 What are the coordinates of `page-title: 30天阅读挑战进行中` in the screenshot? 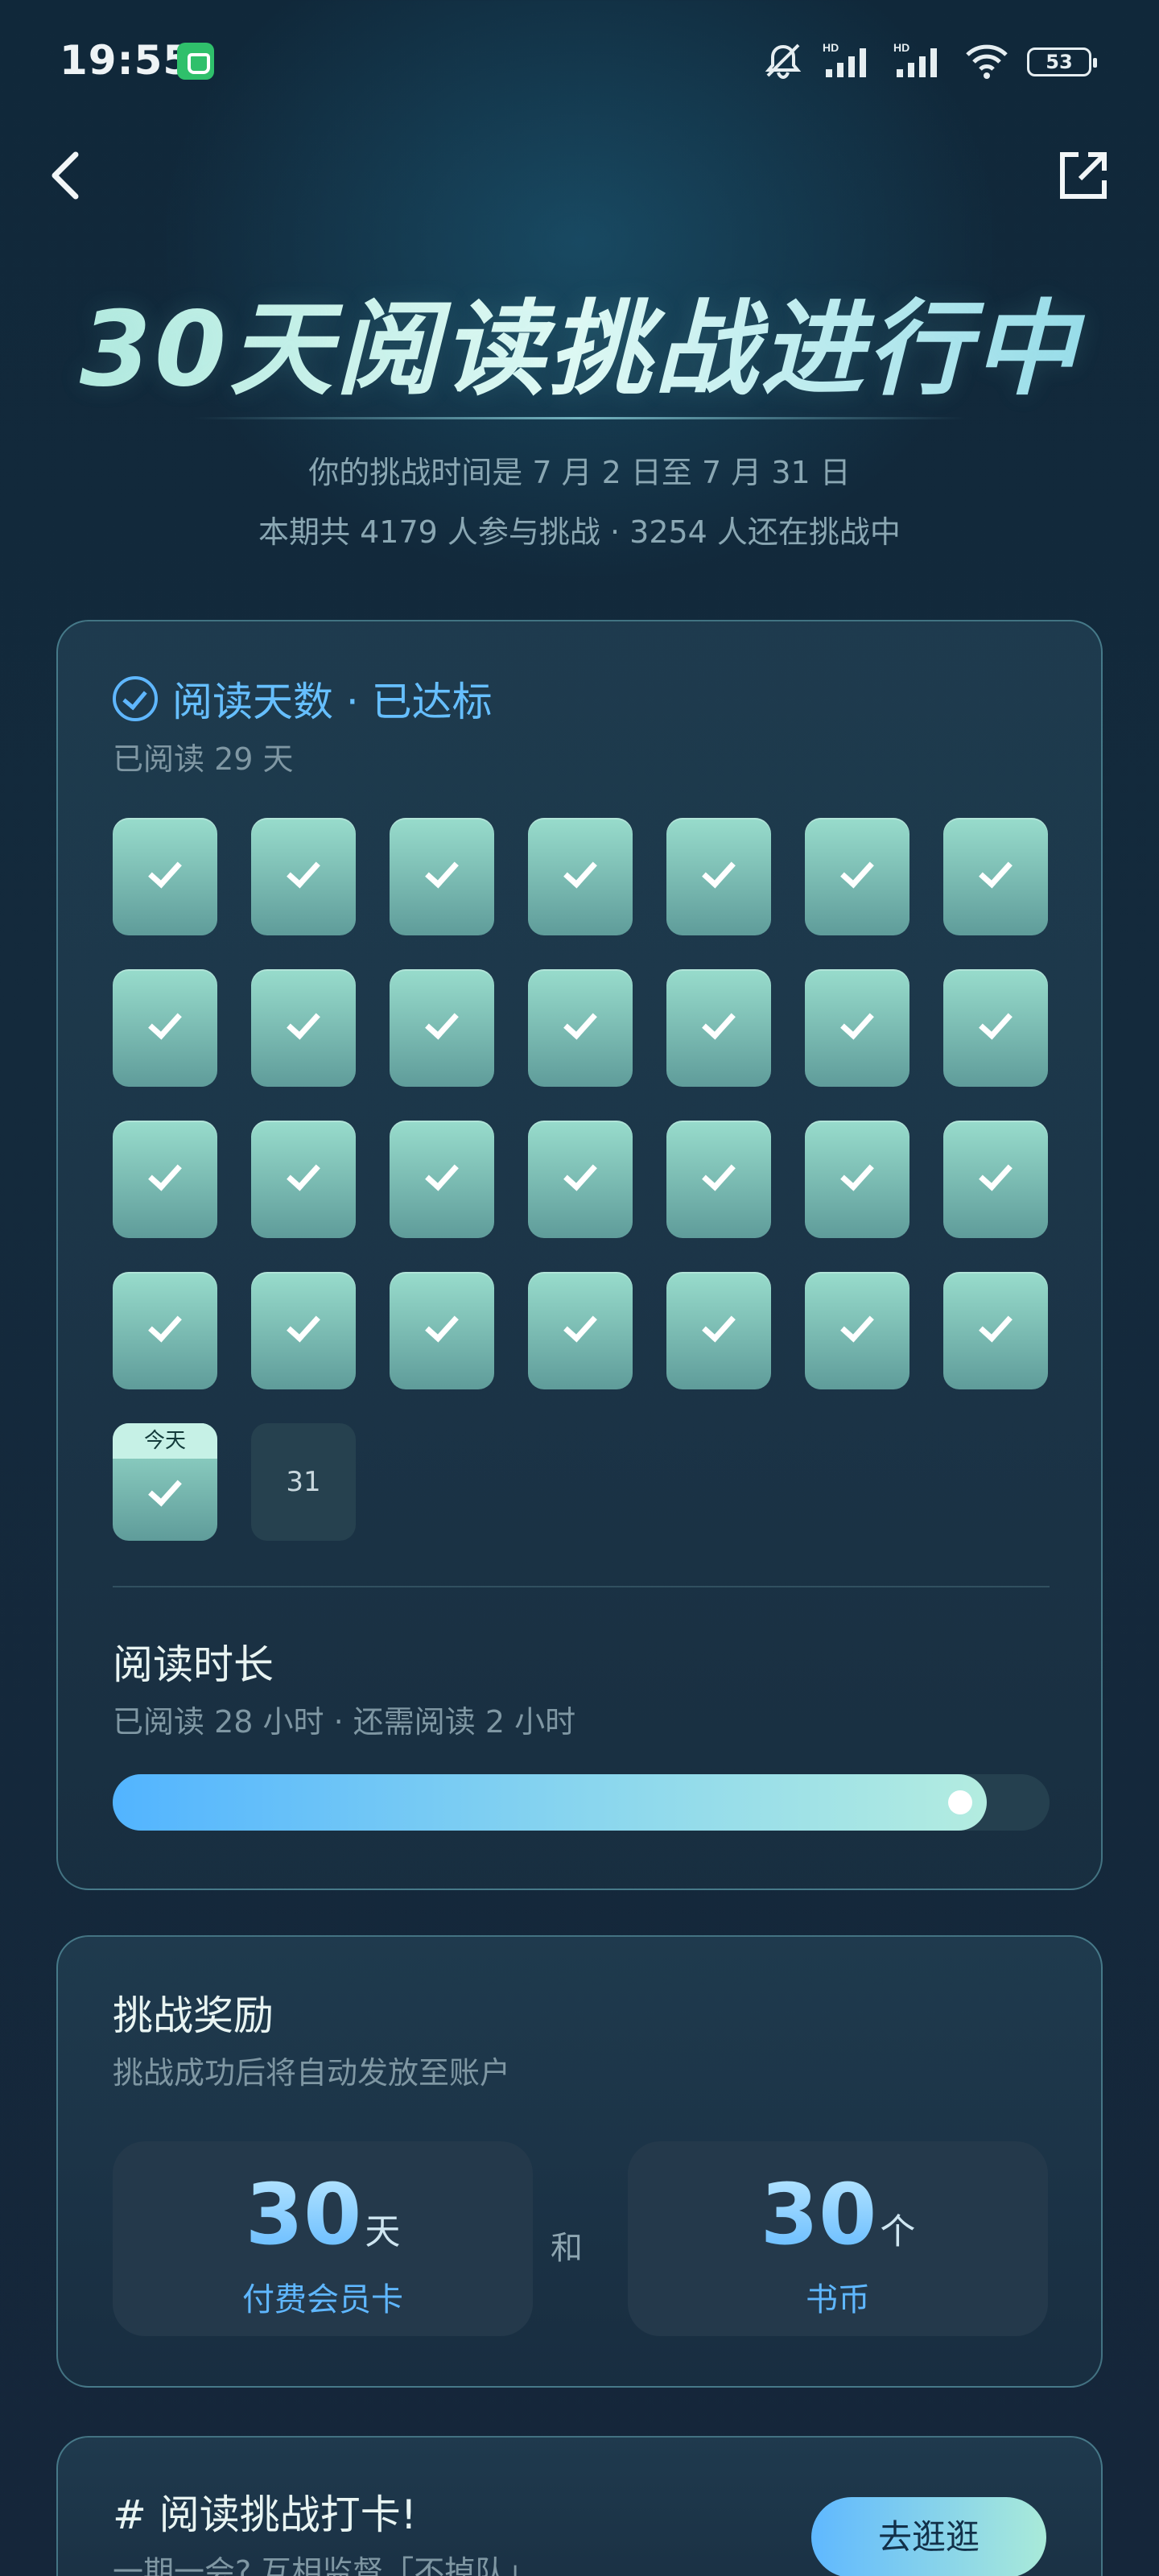 It's located at (579, 340).